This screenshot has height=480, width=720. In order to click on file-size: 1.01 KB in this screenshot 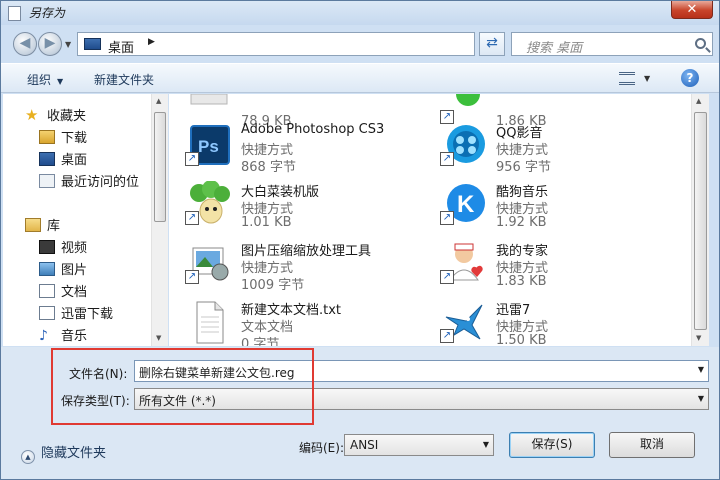, I will do `click(266, 222)`.